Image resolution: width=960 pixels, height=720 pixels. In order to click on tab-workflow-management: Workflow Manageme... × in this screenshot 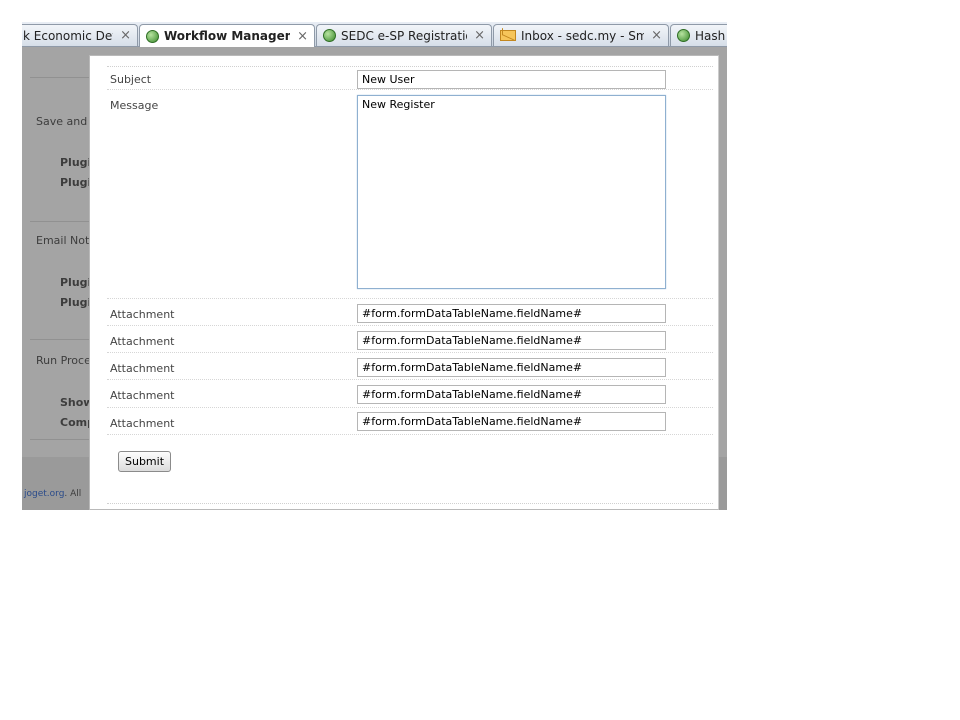, I will do `click(227, 35)`.